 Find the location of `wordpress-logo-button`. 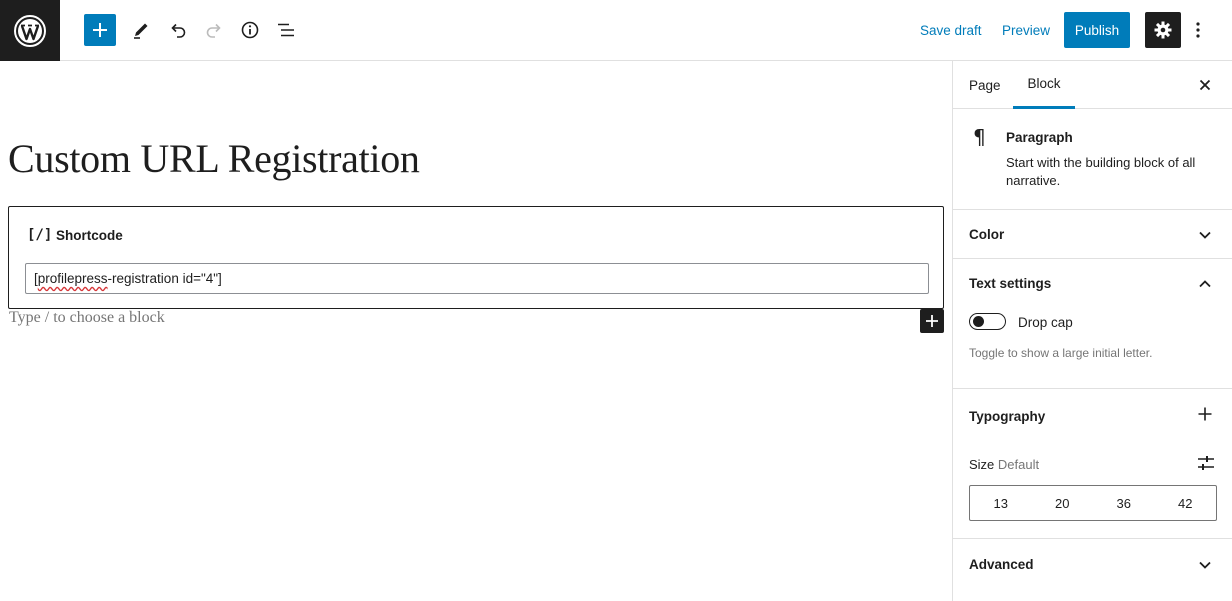

wordpress-logo-button is located at coordinates (30, 30).